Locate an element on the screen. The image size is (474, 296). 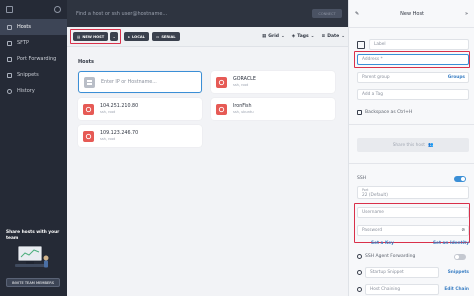
backspace-checkbox is located at coordinates (359, 112).